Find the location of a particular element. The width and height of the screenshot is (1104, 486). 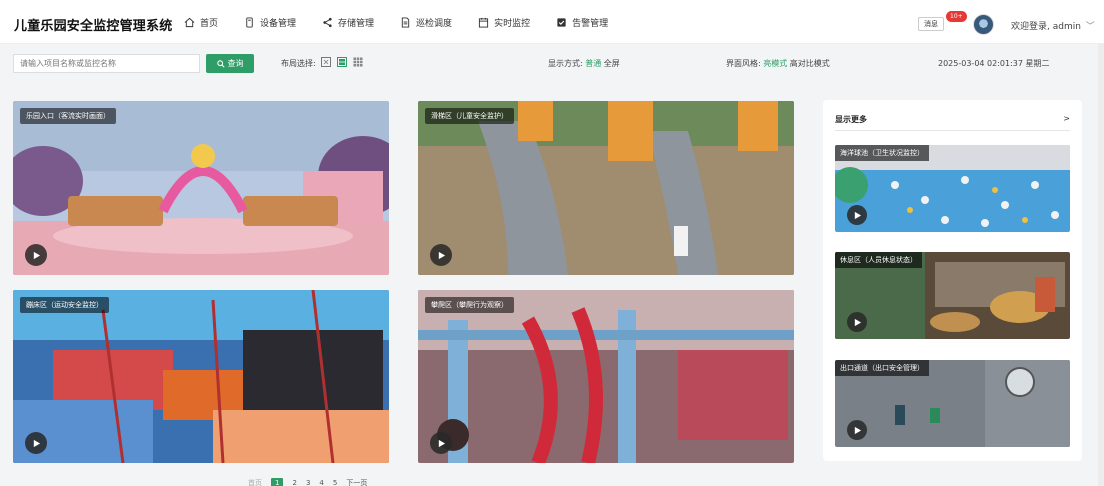

nav-item-alarm: 告警管理 is located at coordinates (582, 22).